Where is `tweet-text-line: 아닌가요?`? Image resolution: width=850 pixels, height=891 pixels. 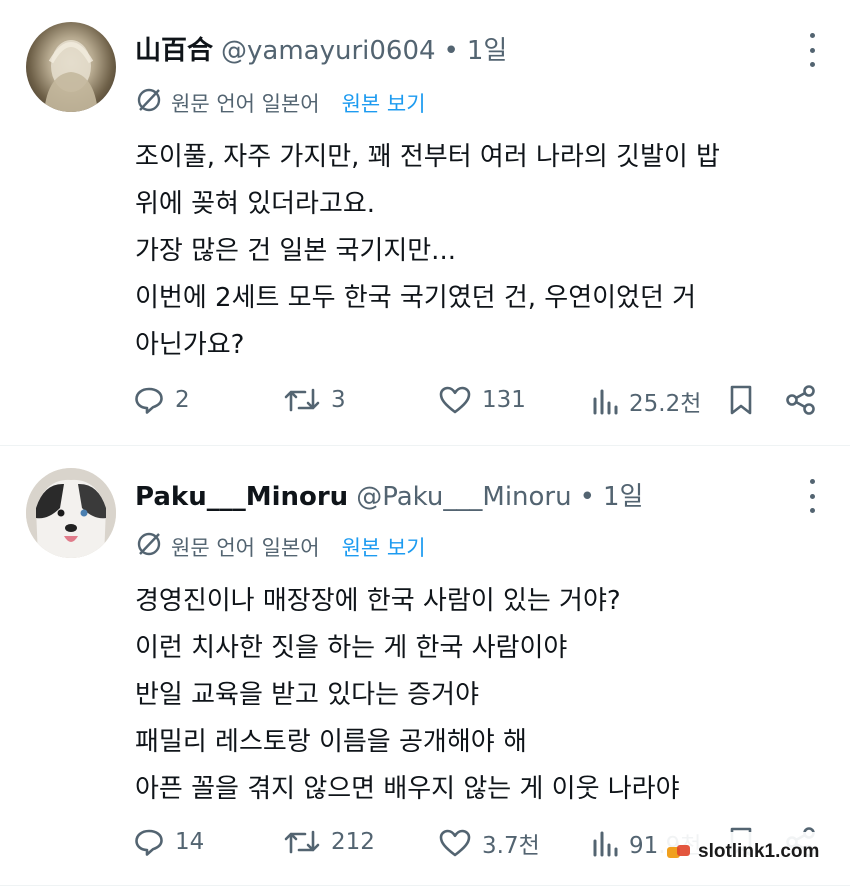
tweet-text-line: 아닌가요? is located at coordinates (190, 345).